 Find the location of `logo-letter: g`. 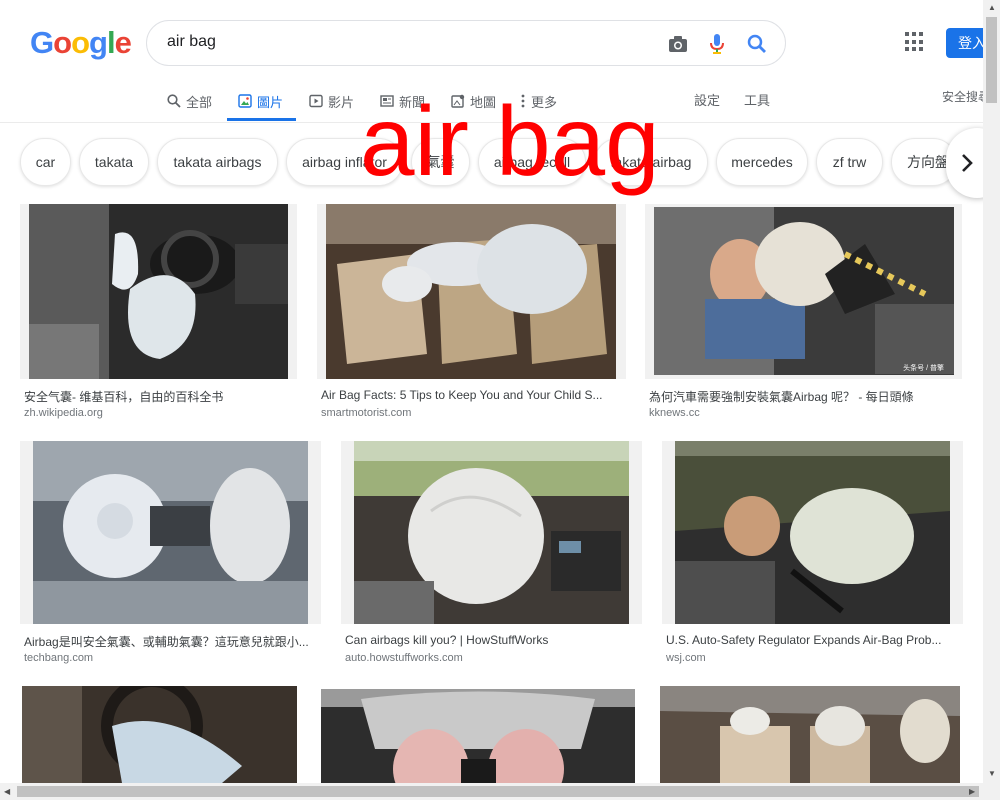

logo-letter: g is located at coordinates (98, 42).